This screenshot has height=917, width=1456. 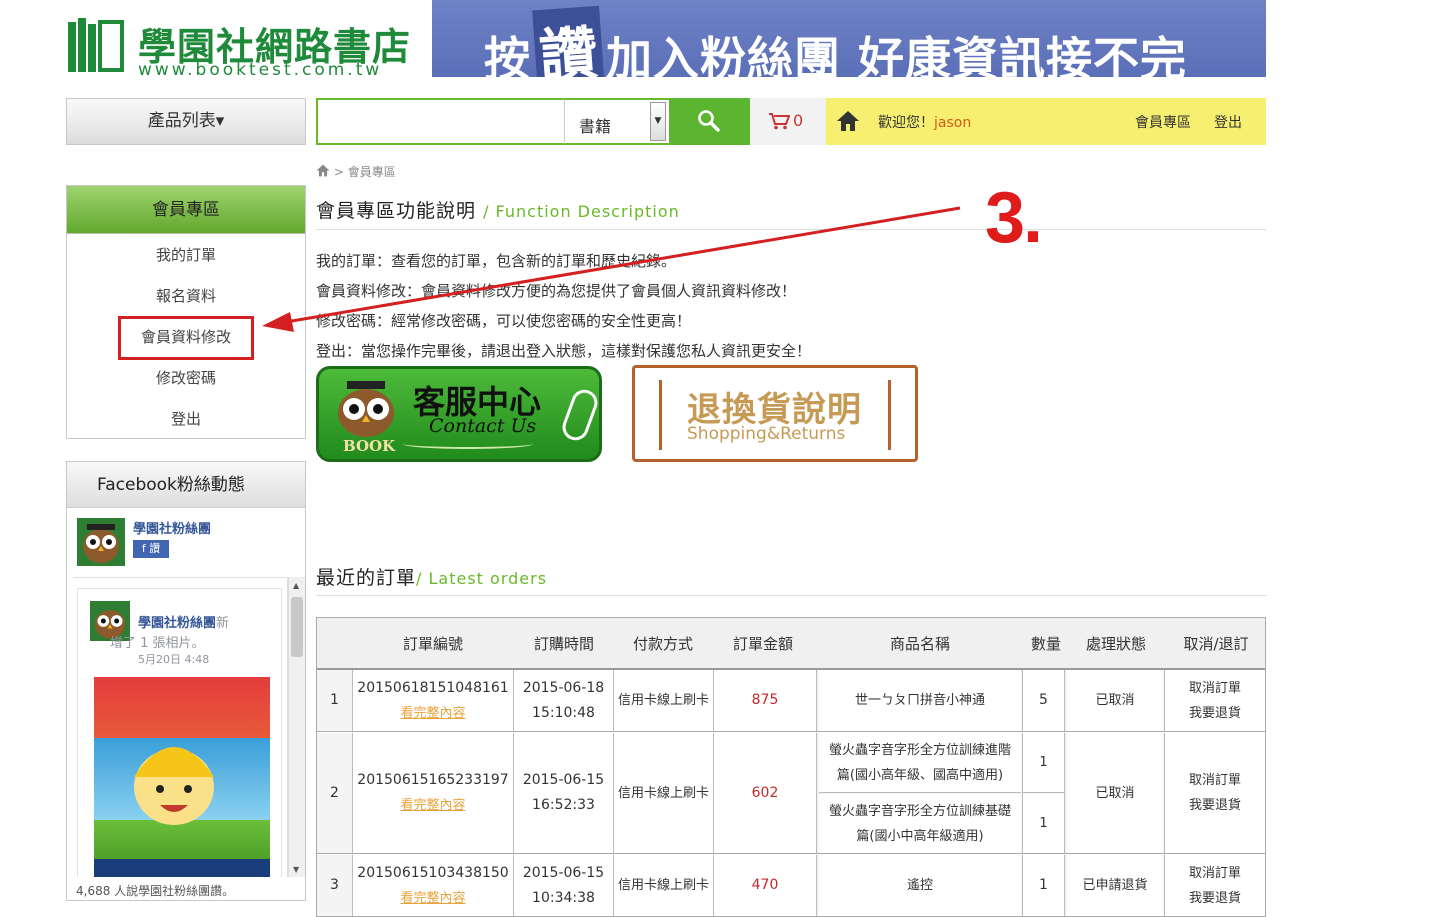 What do you see at coordinates (658, 121) in the screenshot?
I see `chevron-down-icon: ▼` at bounding box center [658, 121].